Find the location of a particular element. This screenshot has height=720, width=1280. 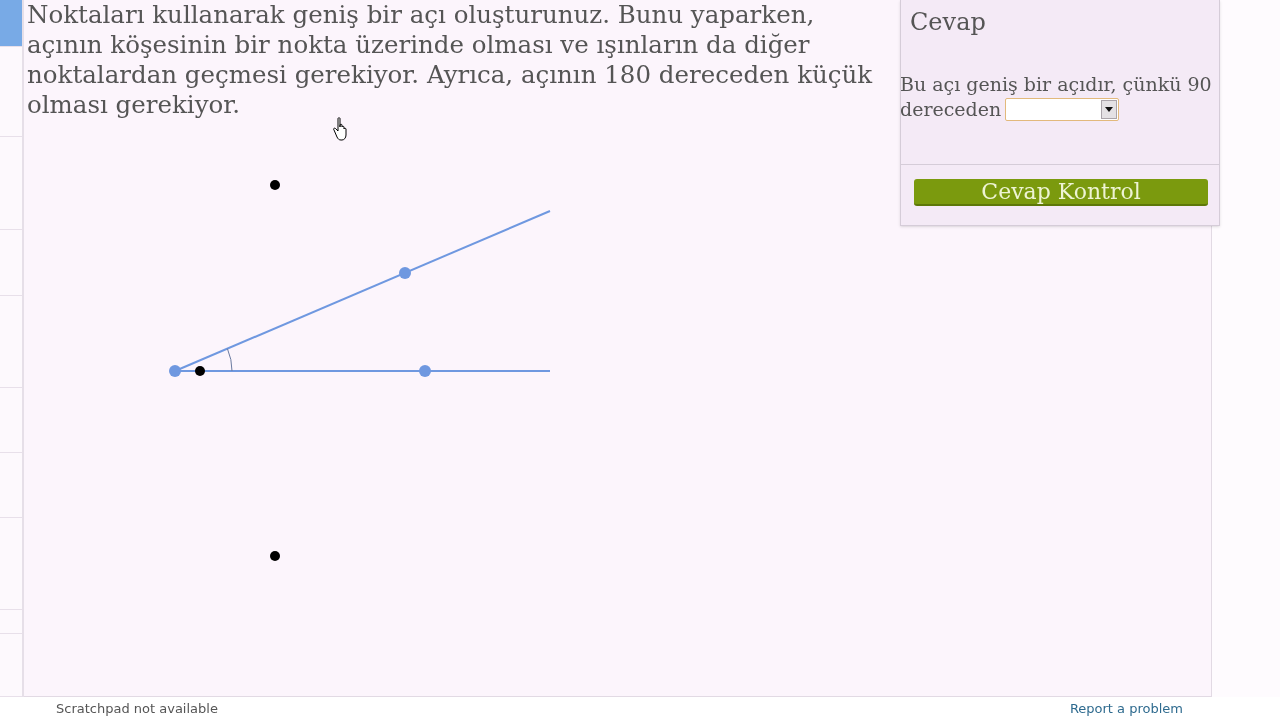

answer-dropdown is located at coordinates (1062, 109).